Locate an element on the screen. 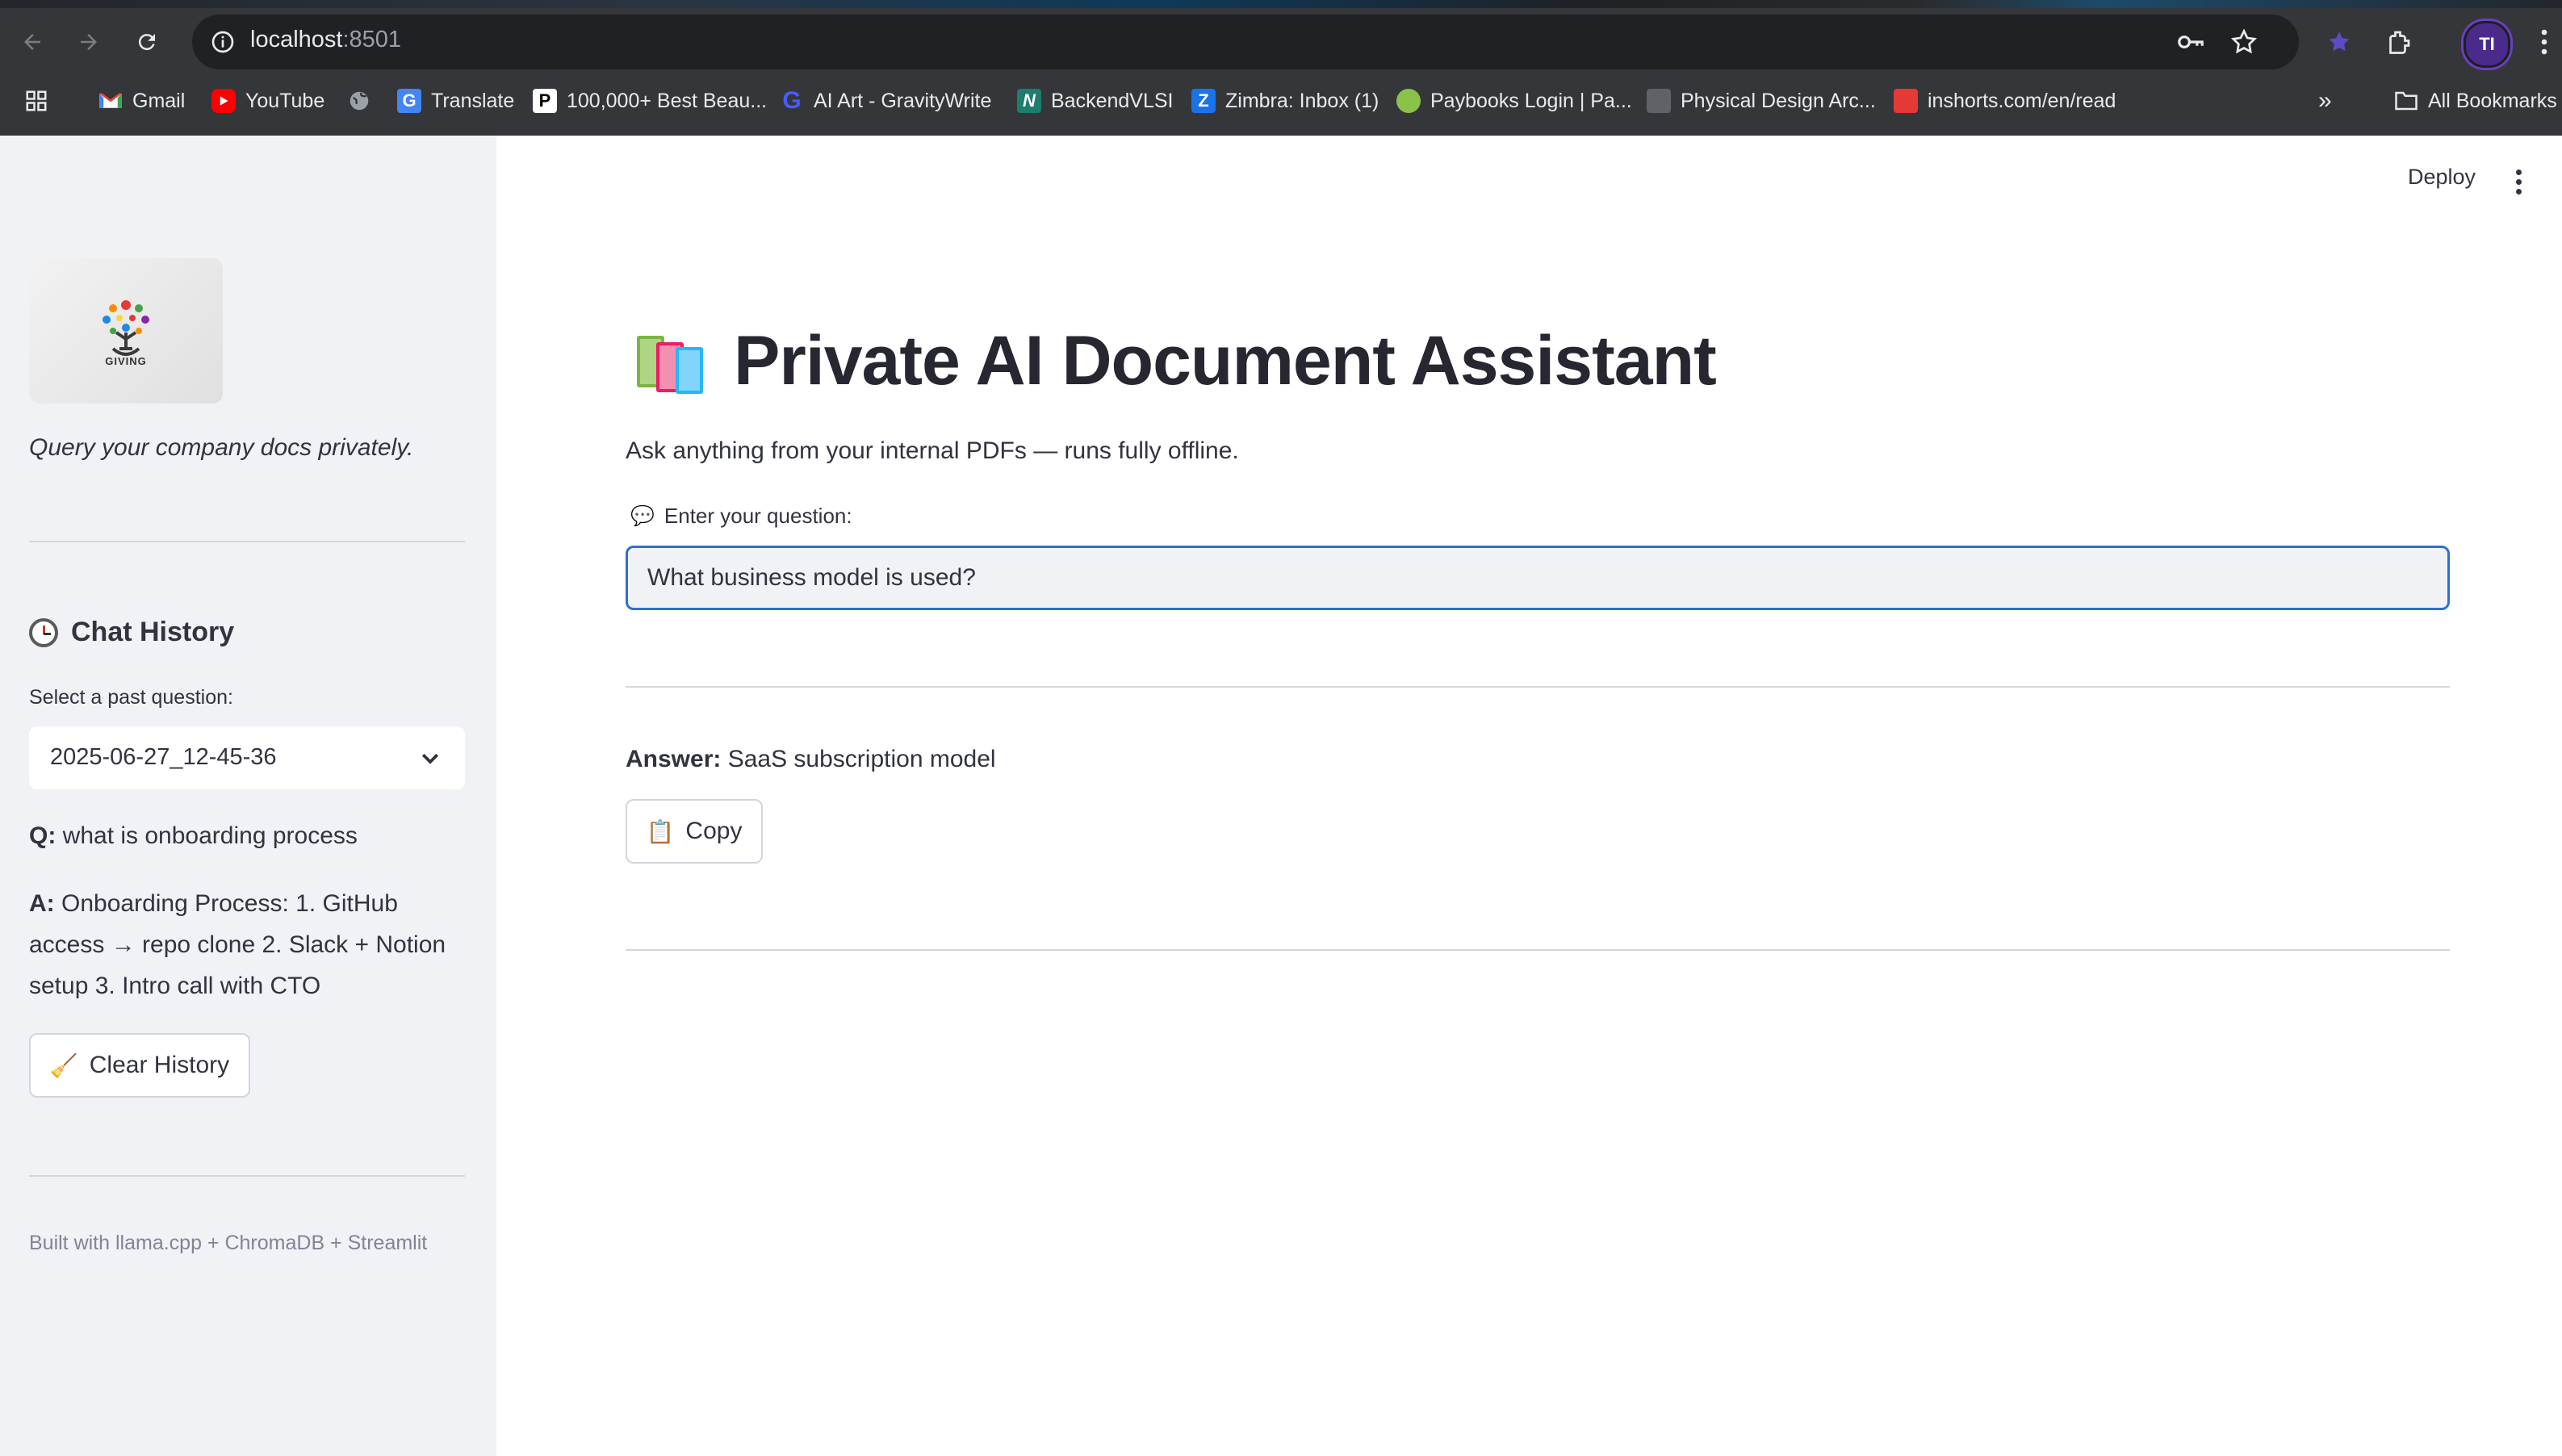  reload-icon is located at coordinates (146, 43).